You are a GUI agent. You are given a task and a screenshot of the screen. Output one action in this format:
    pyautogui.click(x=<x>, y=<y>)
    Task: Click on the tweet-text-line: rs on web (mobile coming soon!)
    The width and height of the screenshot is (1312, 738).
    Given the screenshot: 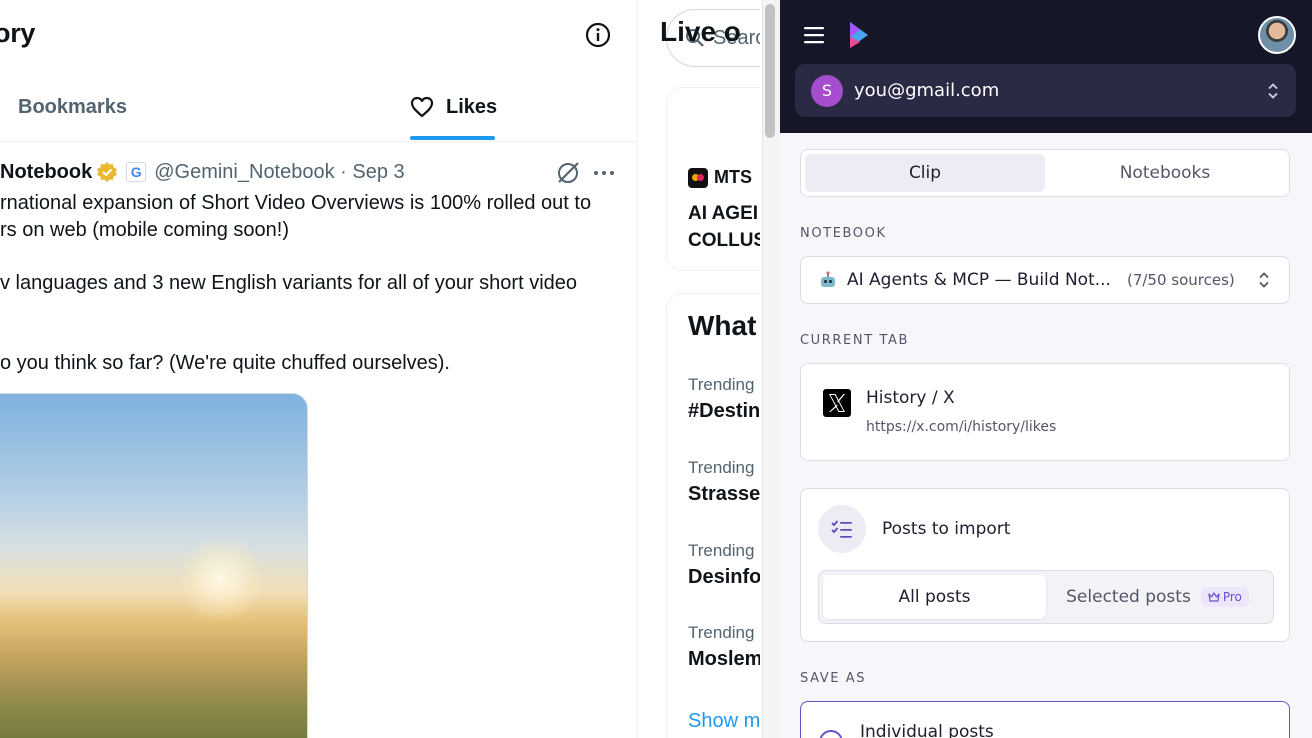 What is the action you would take?
    pyautogui.click(x=145, y=230)
    